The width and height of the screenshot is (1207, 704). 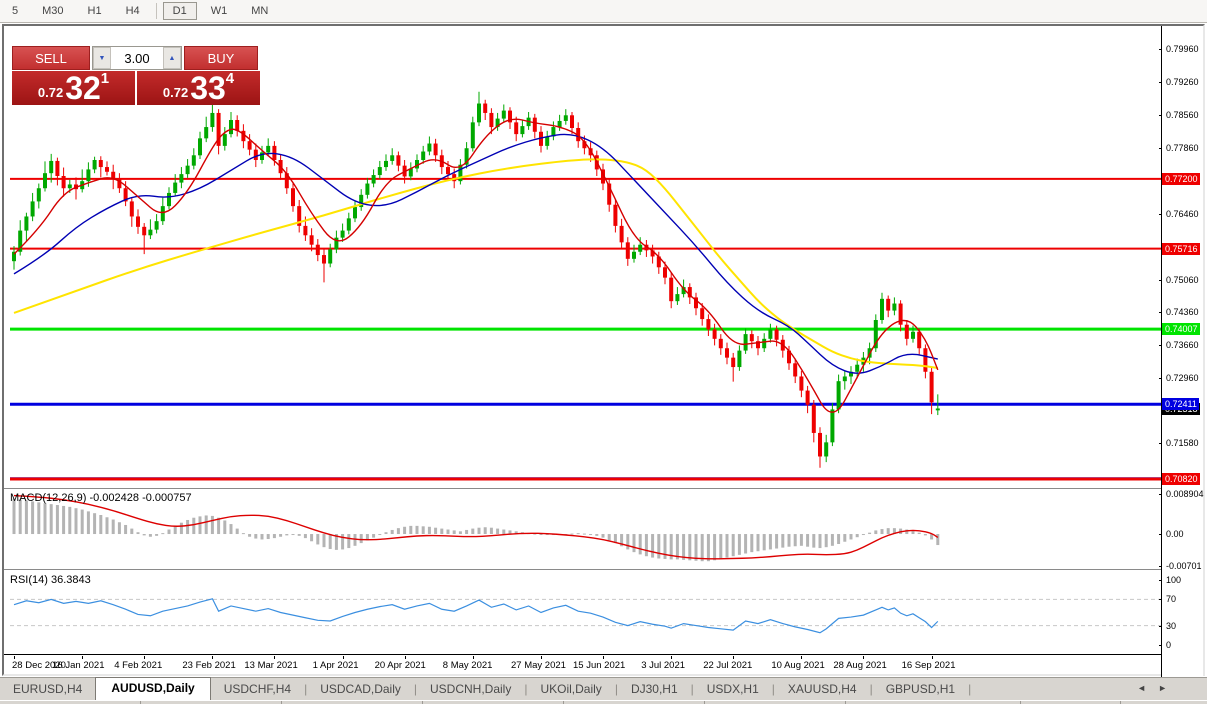 I want to click on price-tick-label: 0.74360, so click(x=1182, y=312).